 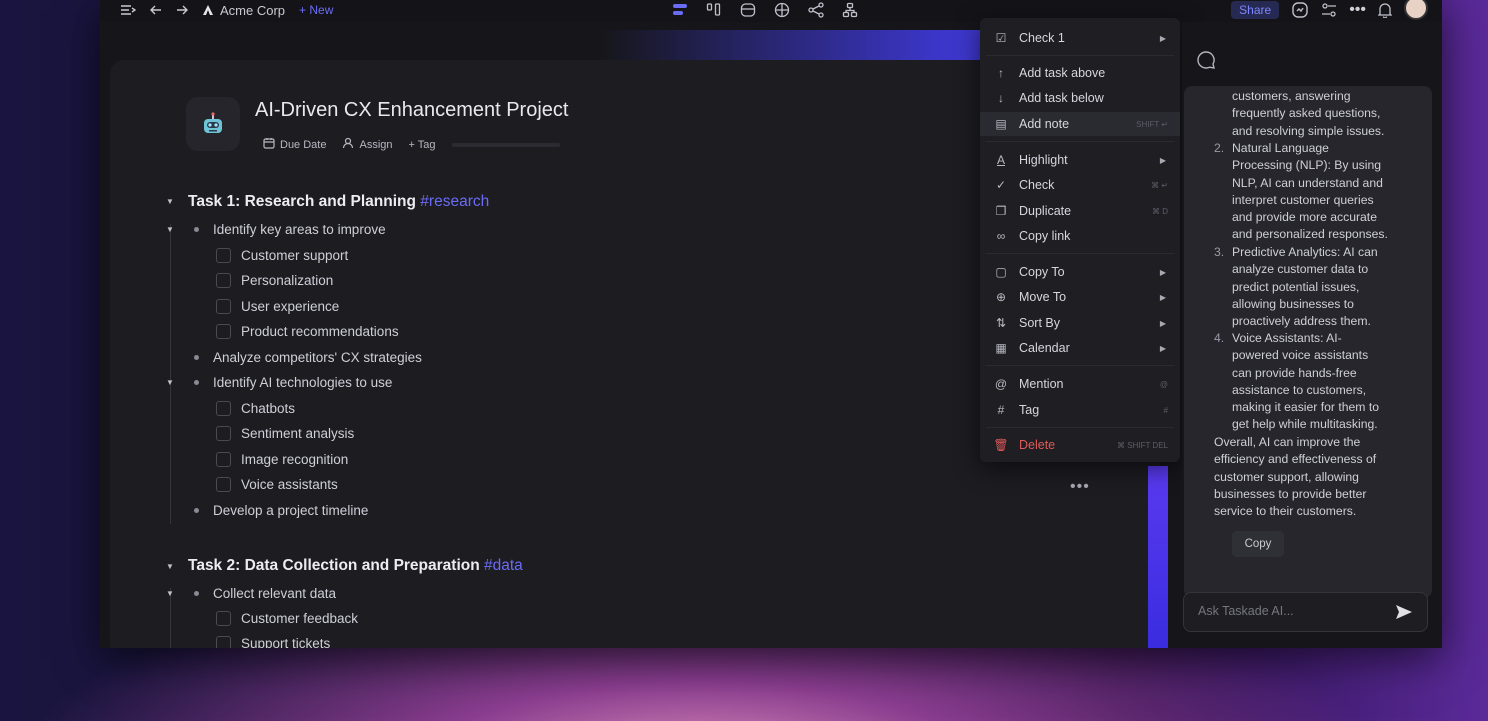 What do you see at coordinates (1357, 10) in the screenshot?
I see `more-options-icon: •••` at bounding box center [1357, 10].